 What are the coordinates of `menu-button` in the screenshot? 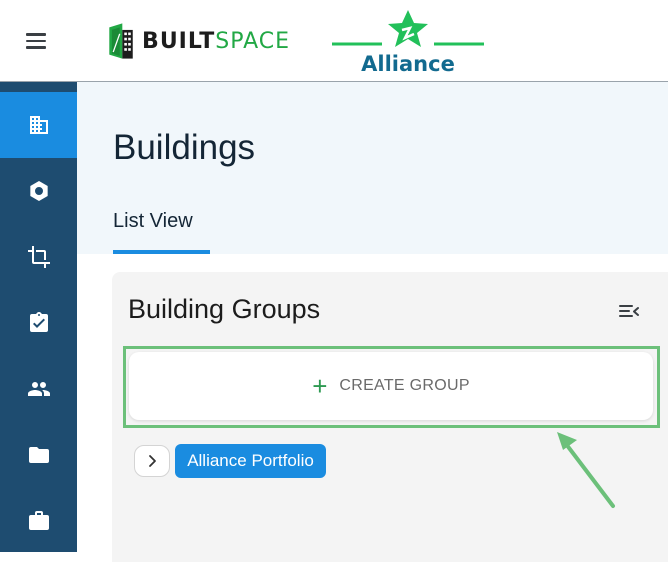 It's located at (36, 41).